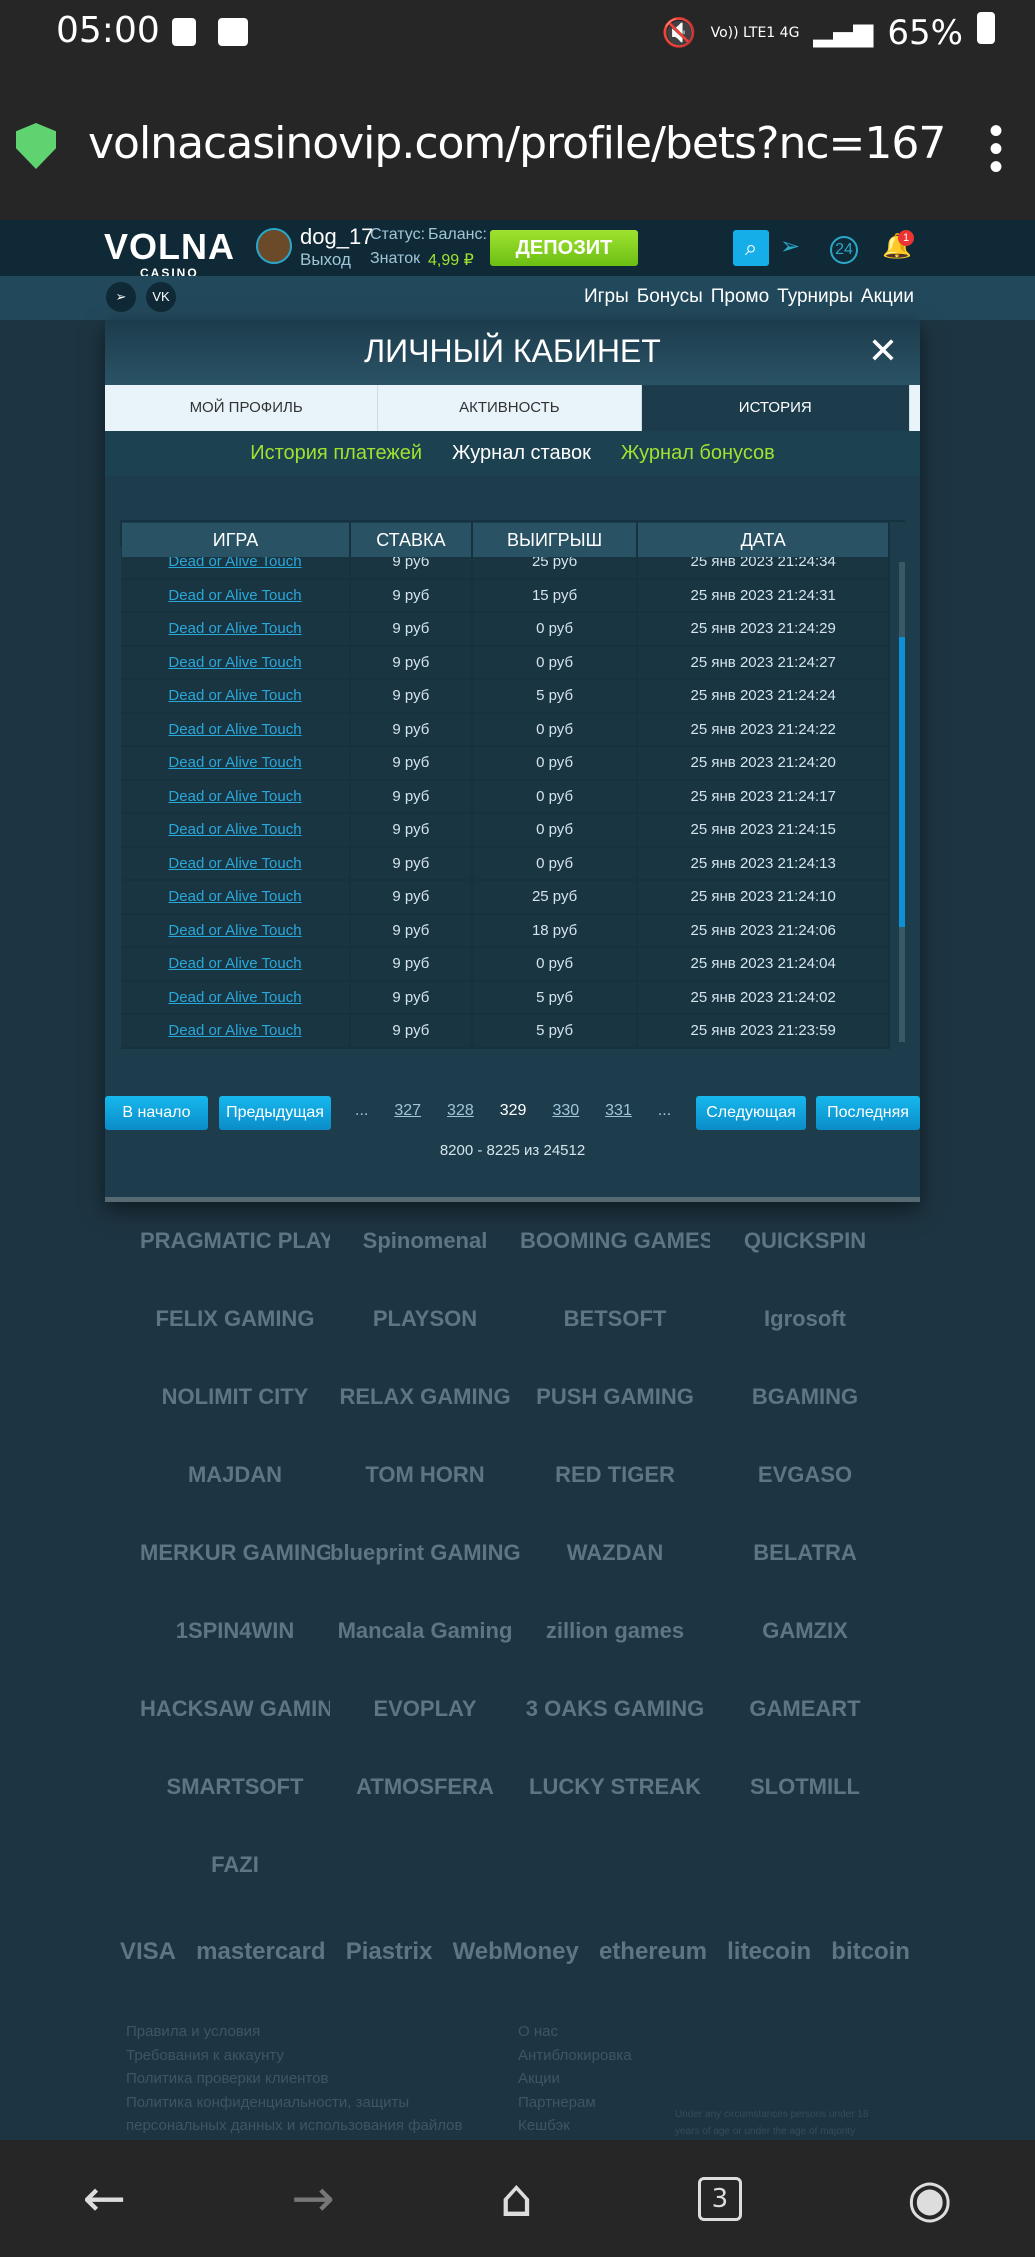 The height and width of the screenshot is (2257, 1035). I want to click on logout-link: Выход, so click(325, 260).